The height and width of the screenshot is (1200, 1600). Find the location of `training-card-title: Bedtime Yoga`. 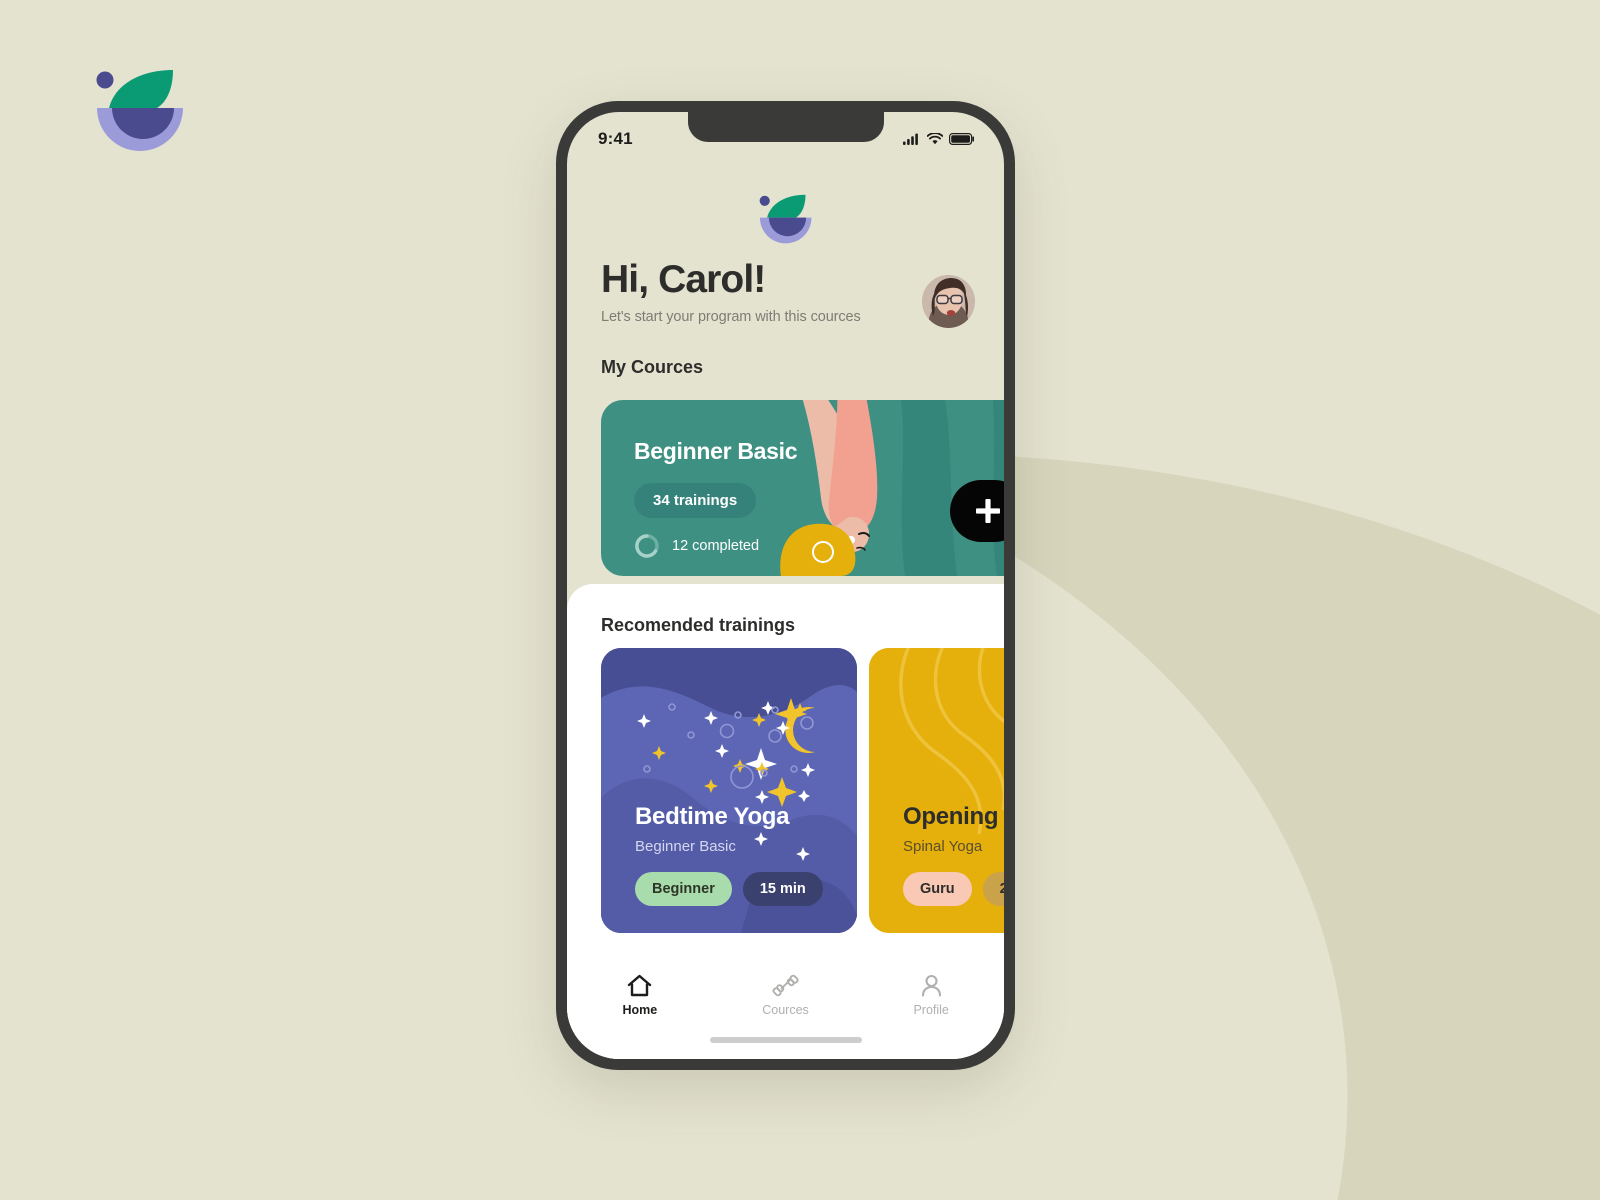

training-card-title: Bedtime Yoga is located at coordinates (712, 816).